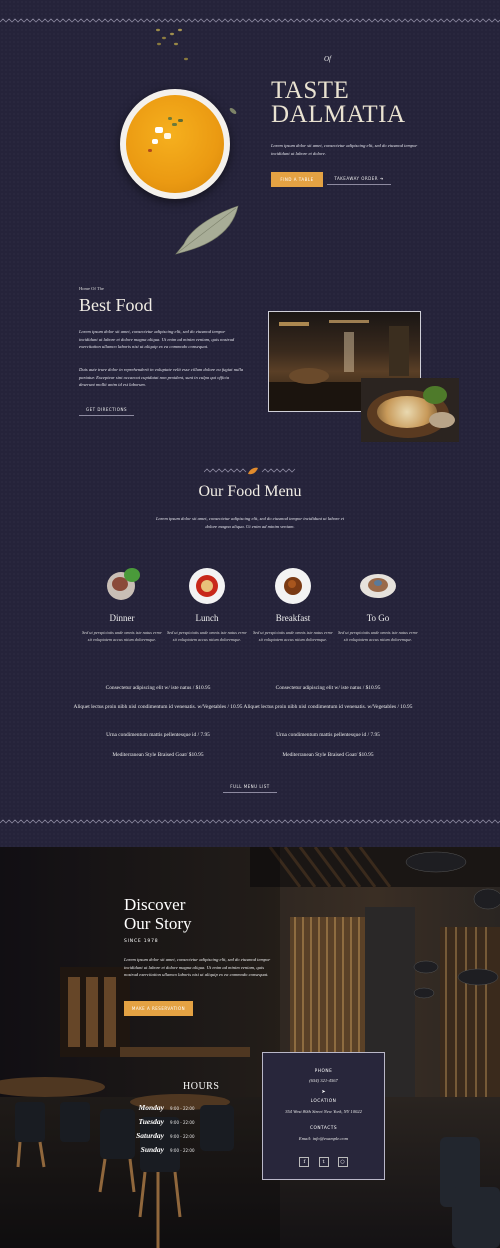 The image size is (500, 1248). Describe the element at coordinates (141, 941) in the screenshot. I see `story-since: SINCE 1978` at that location.